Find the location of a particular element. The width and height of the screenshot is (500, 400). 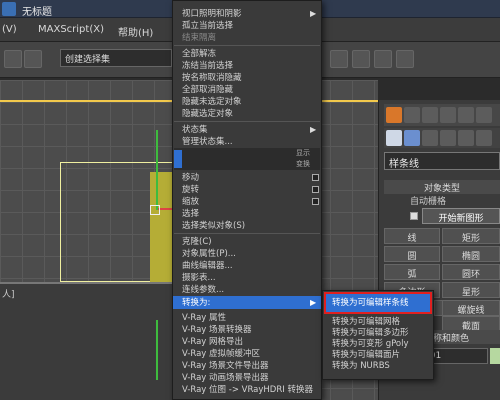

shape-circle-button: 圆 is located at coordinates (412, 254).